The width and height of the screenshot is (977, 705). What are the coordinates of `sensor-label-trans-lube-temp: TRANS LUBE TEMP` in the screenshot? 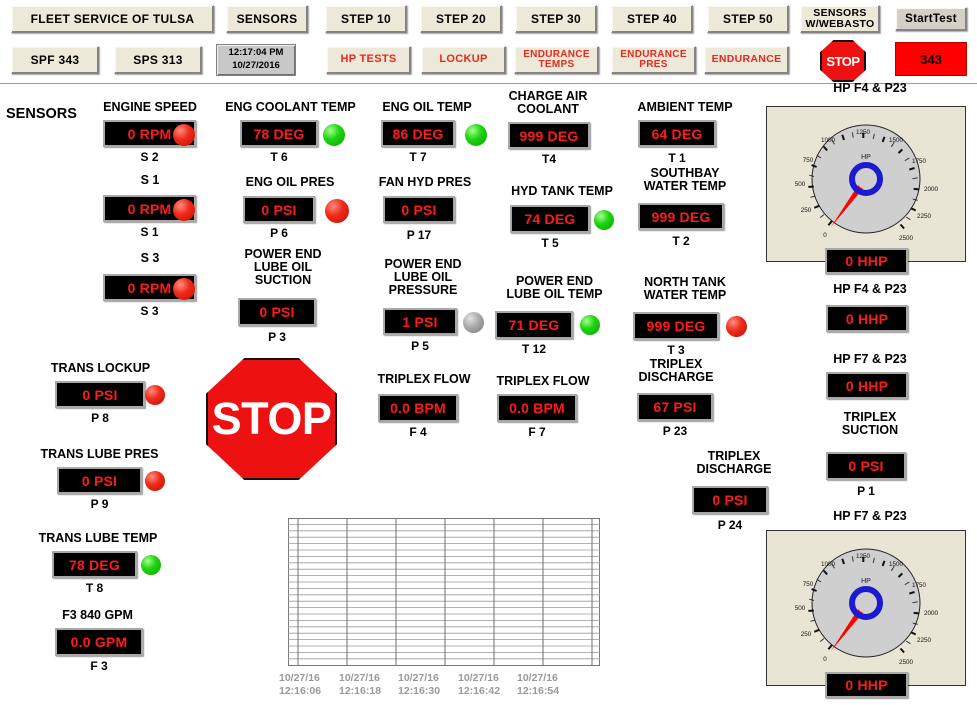 It's located at (98, 538).